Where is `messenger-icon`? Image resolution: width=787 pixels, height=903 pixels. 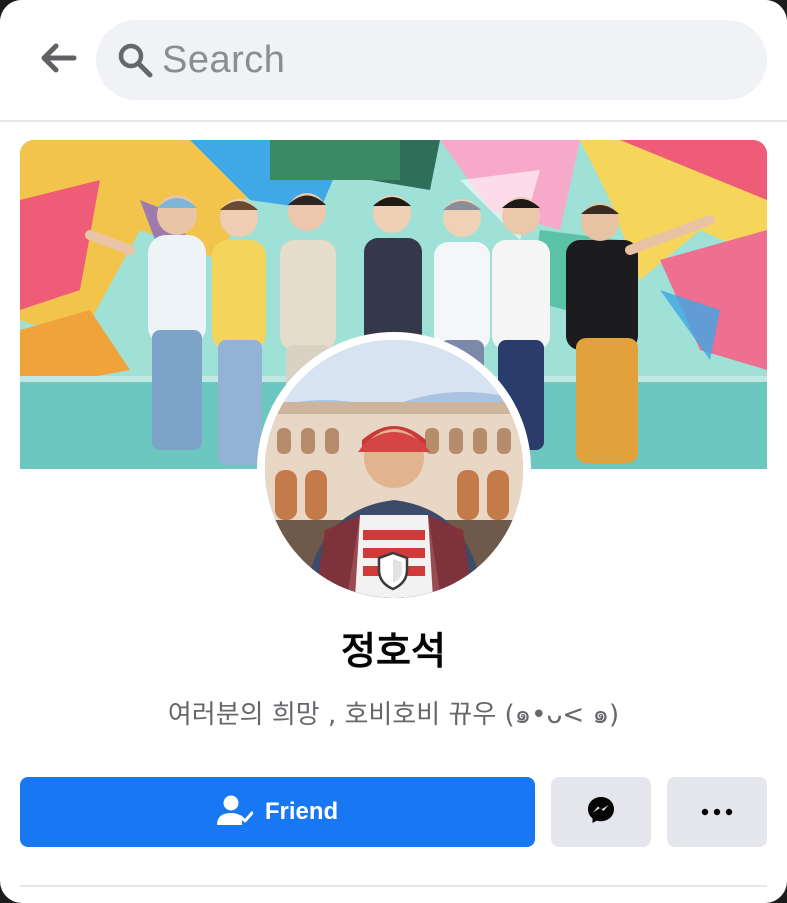 messenger-icon is located at coordinates (601, 812).